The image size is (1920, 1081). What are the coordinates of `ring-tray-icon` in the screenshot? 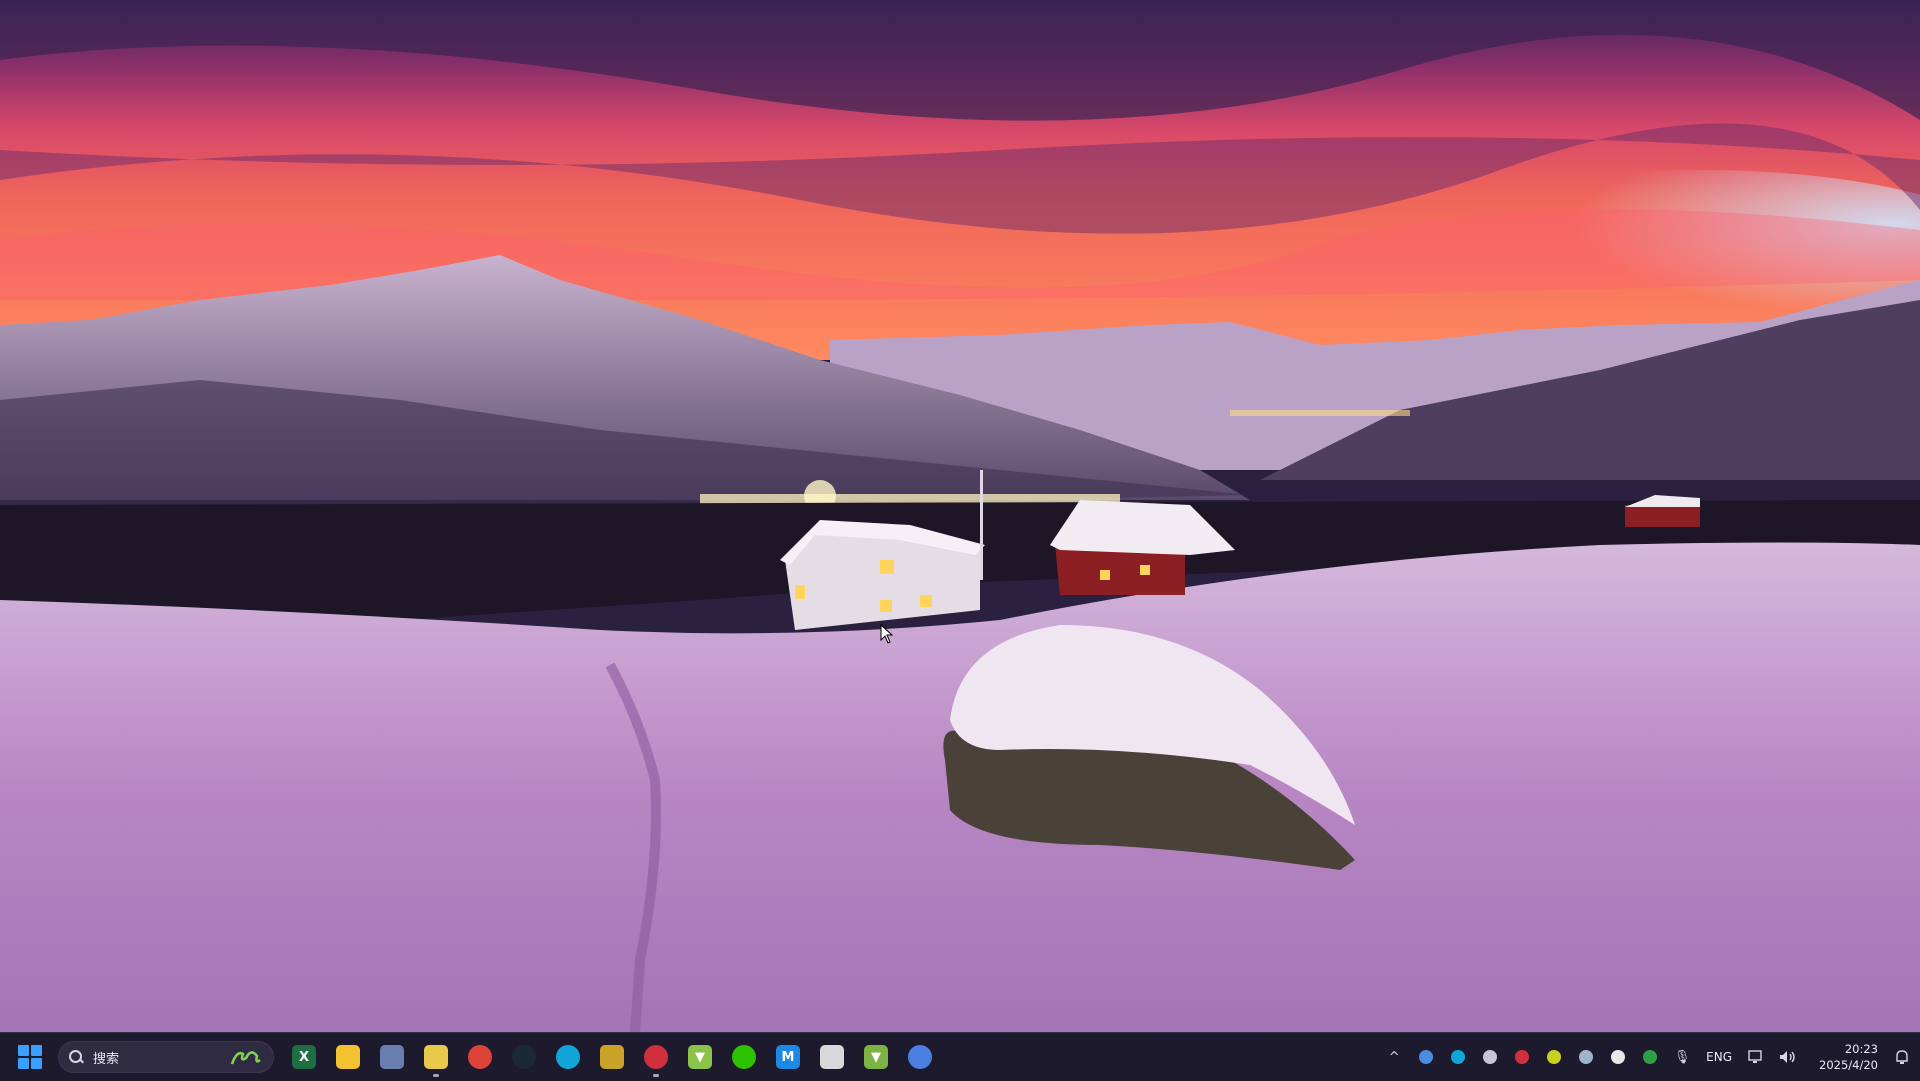 It's located at (1458, 1057).